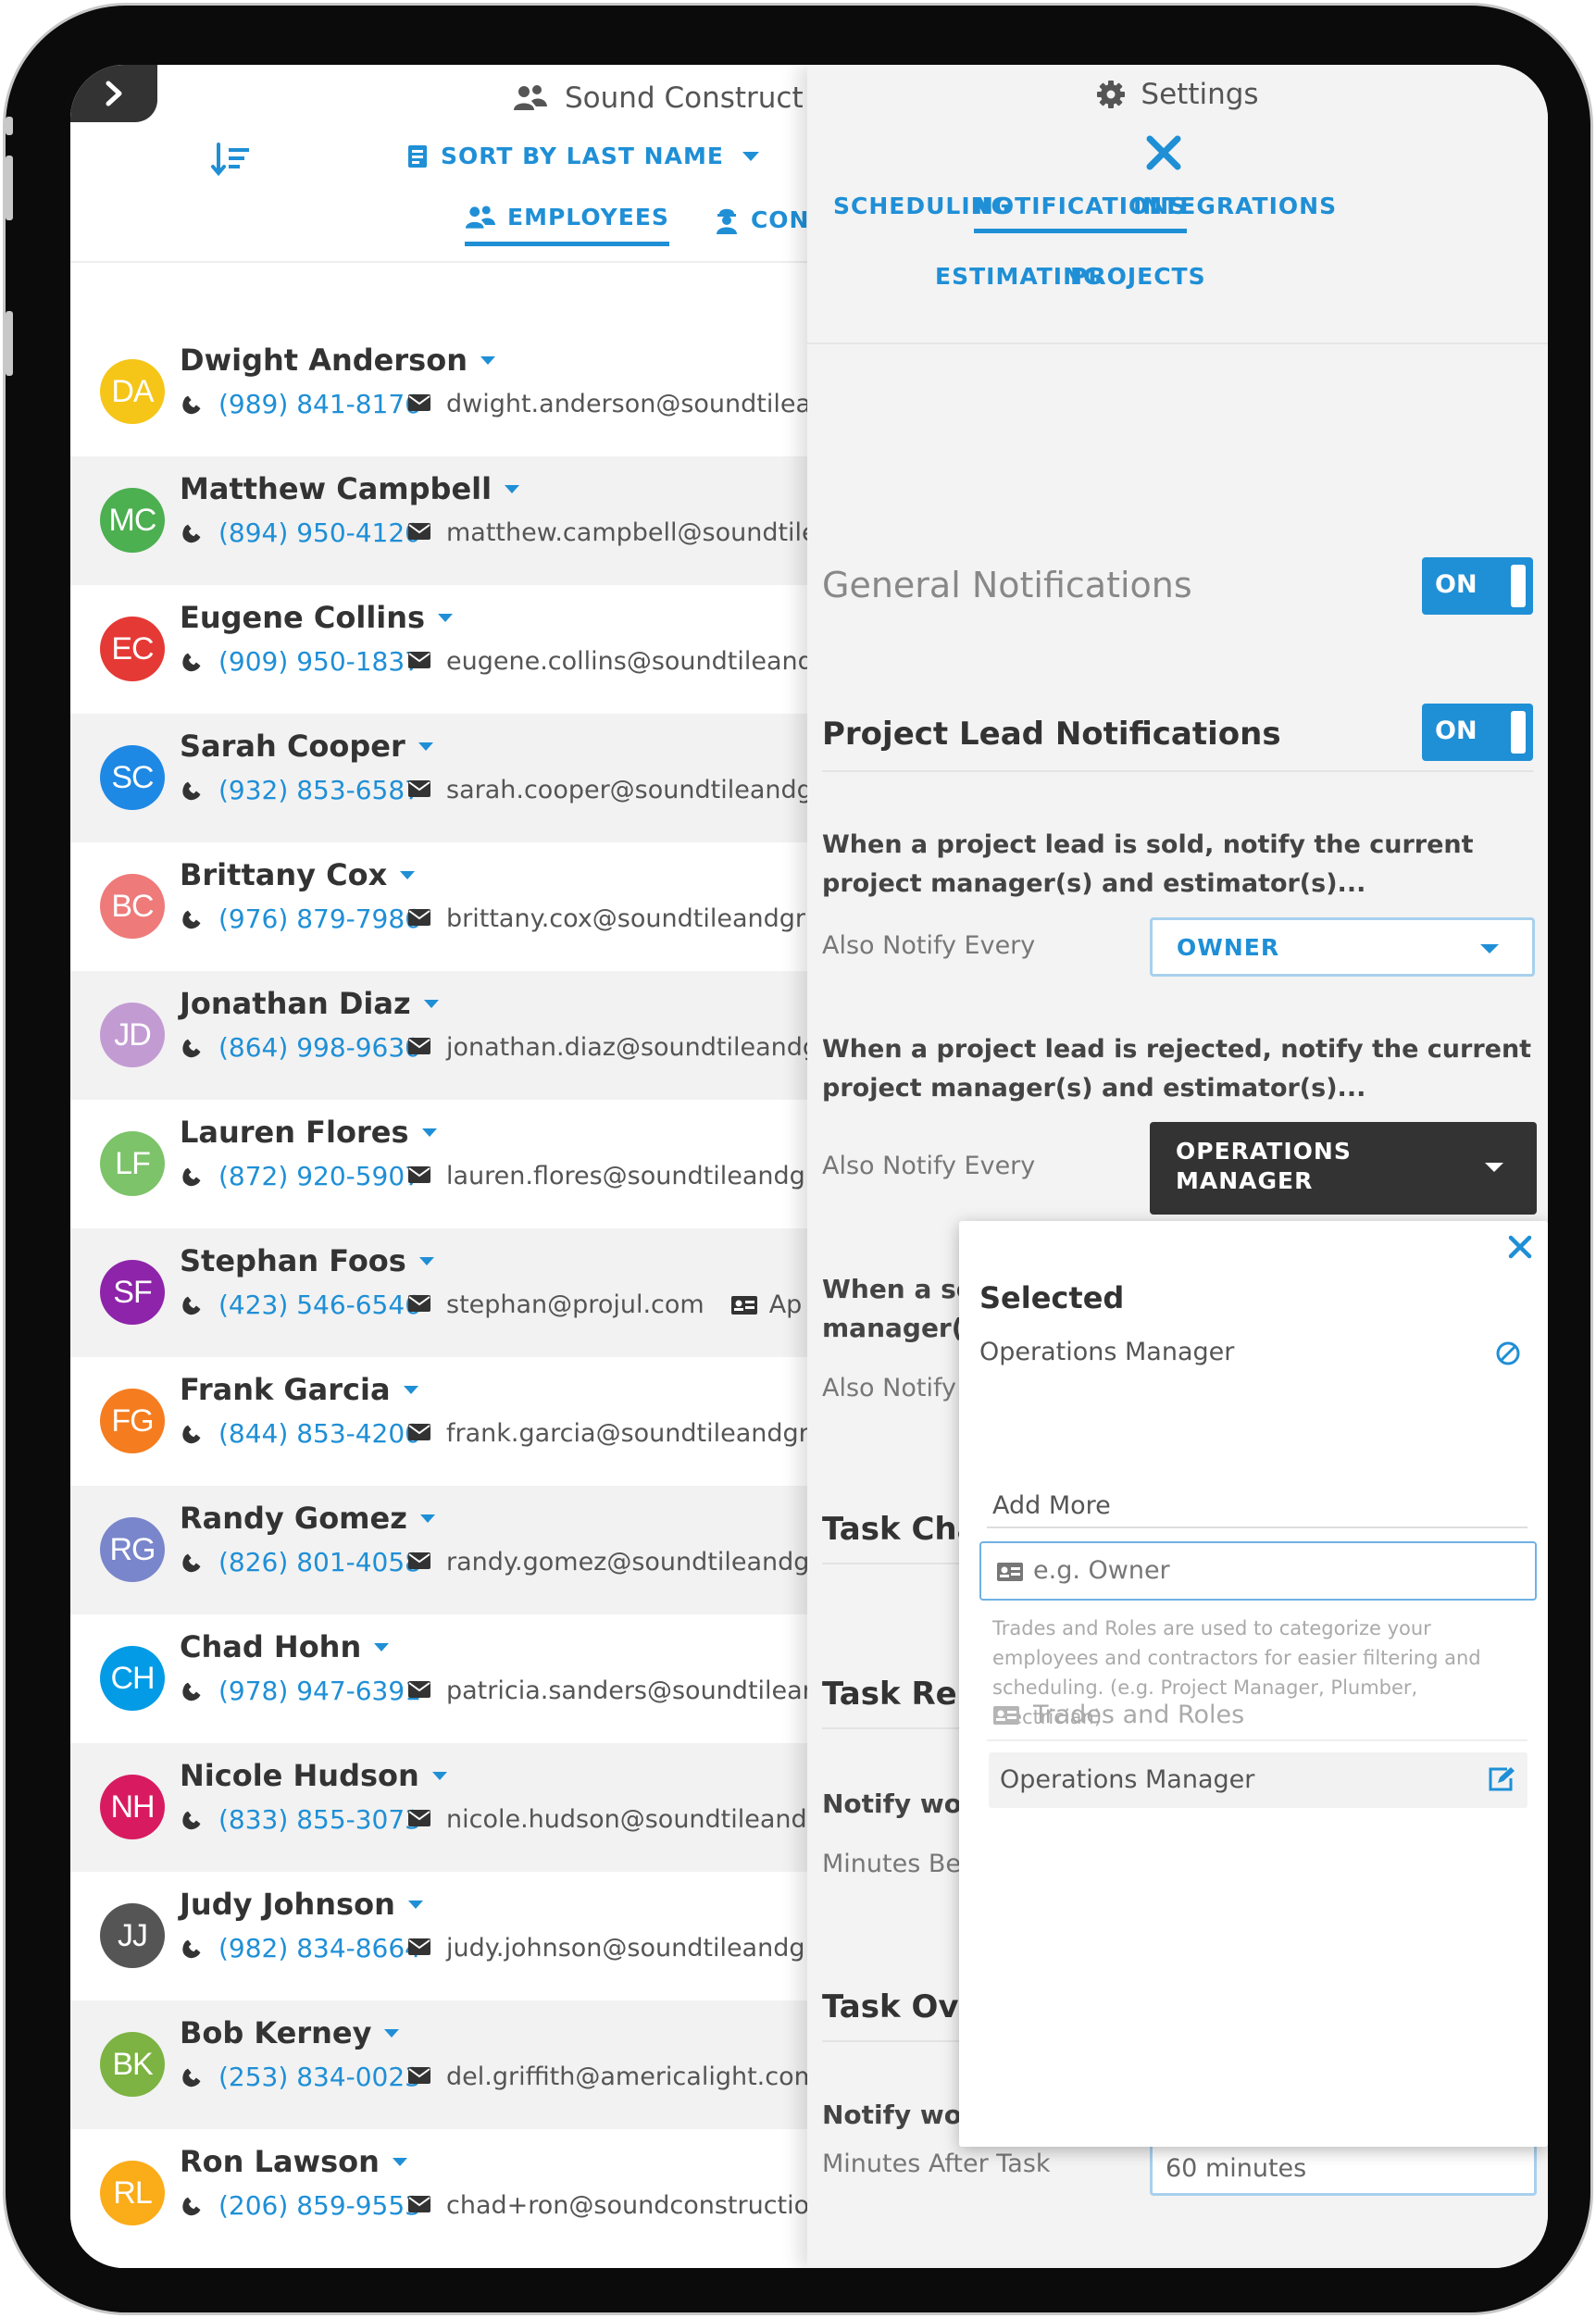 The width and height of the screenshot is (1596, 2318). Describe the element at coordinates (319, 404) in the screenshot. I see `phone-link: (989) 841-8176` at that location.